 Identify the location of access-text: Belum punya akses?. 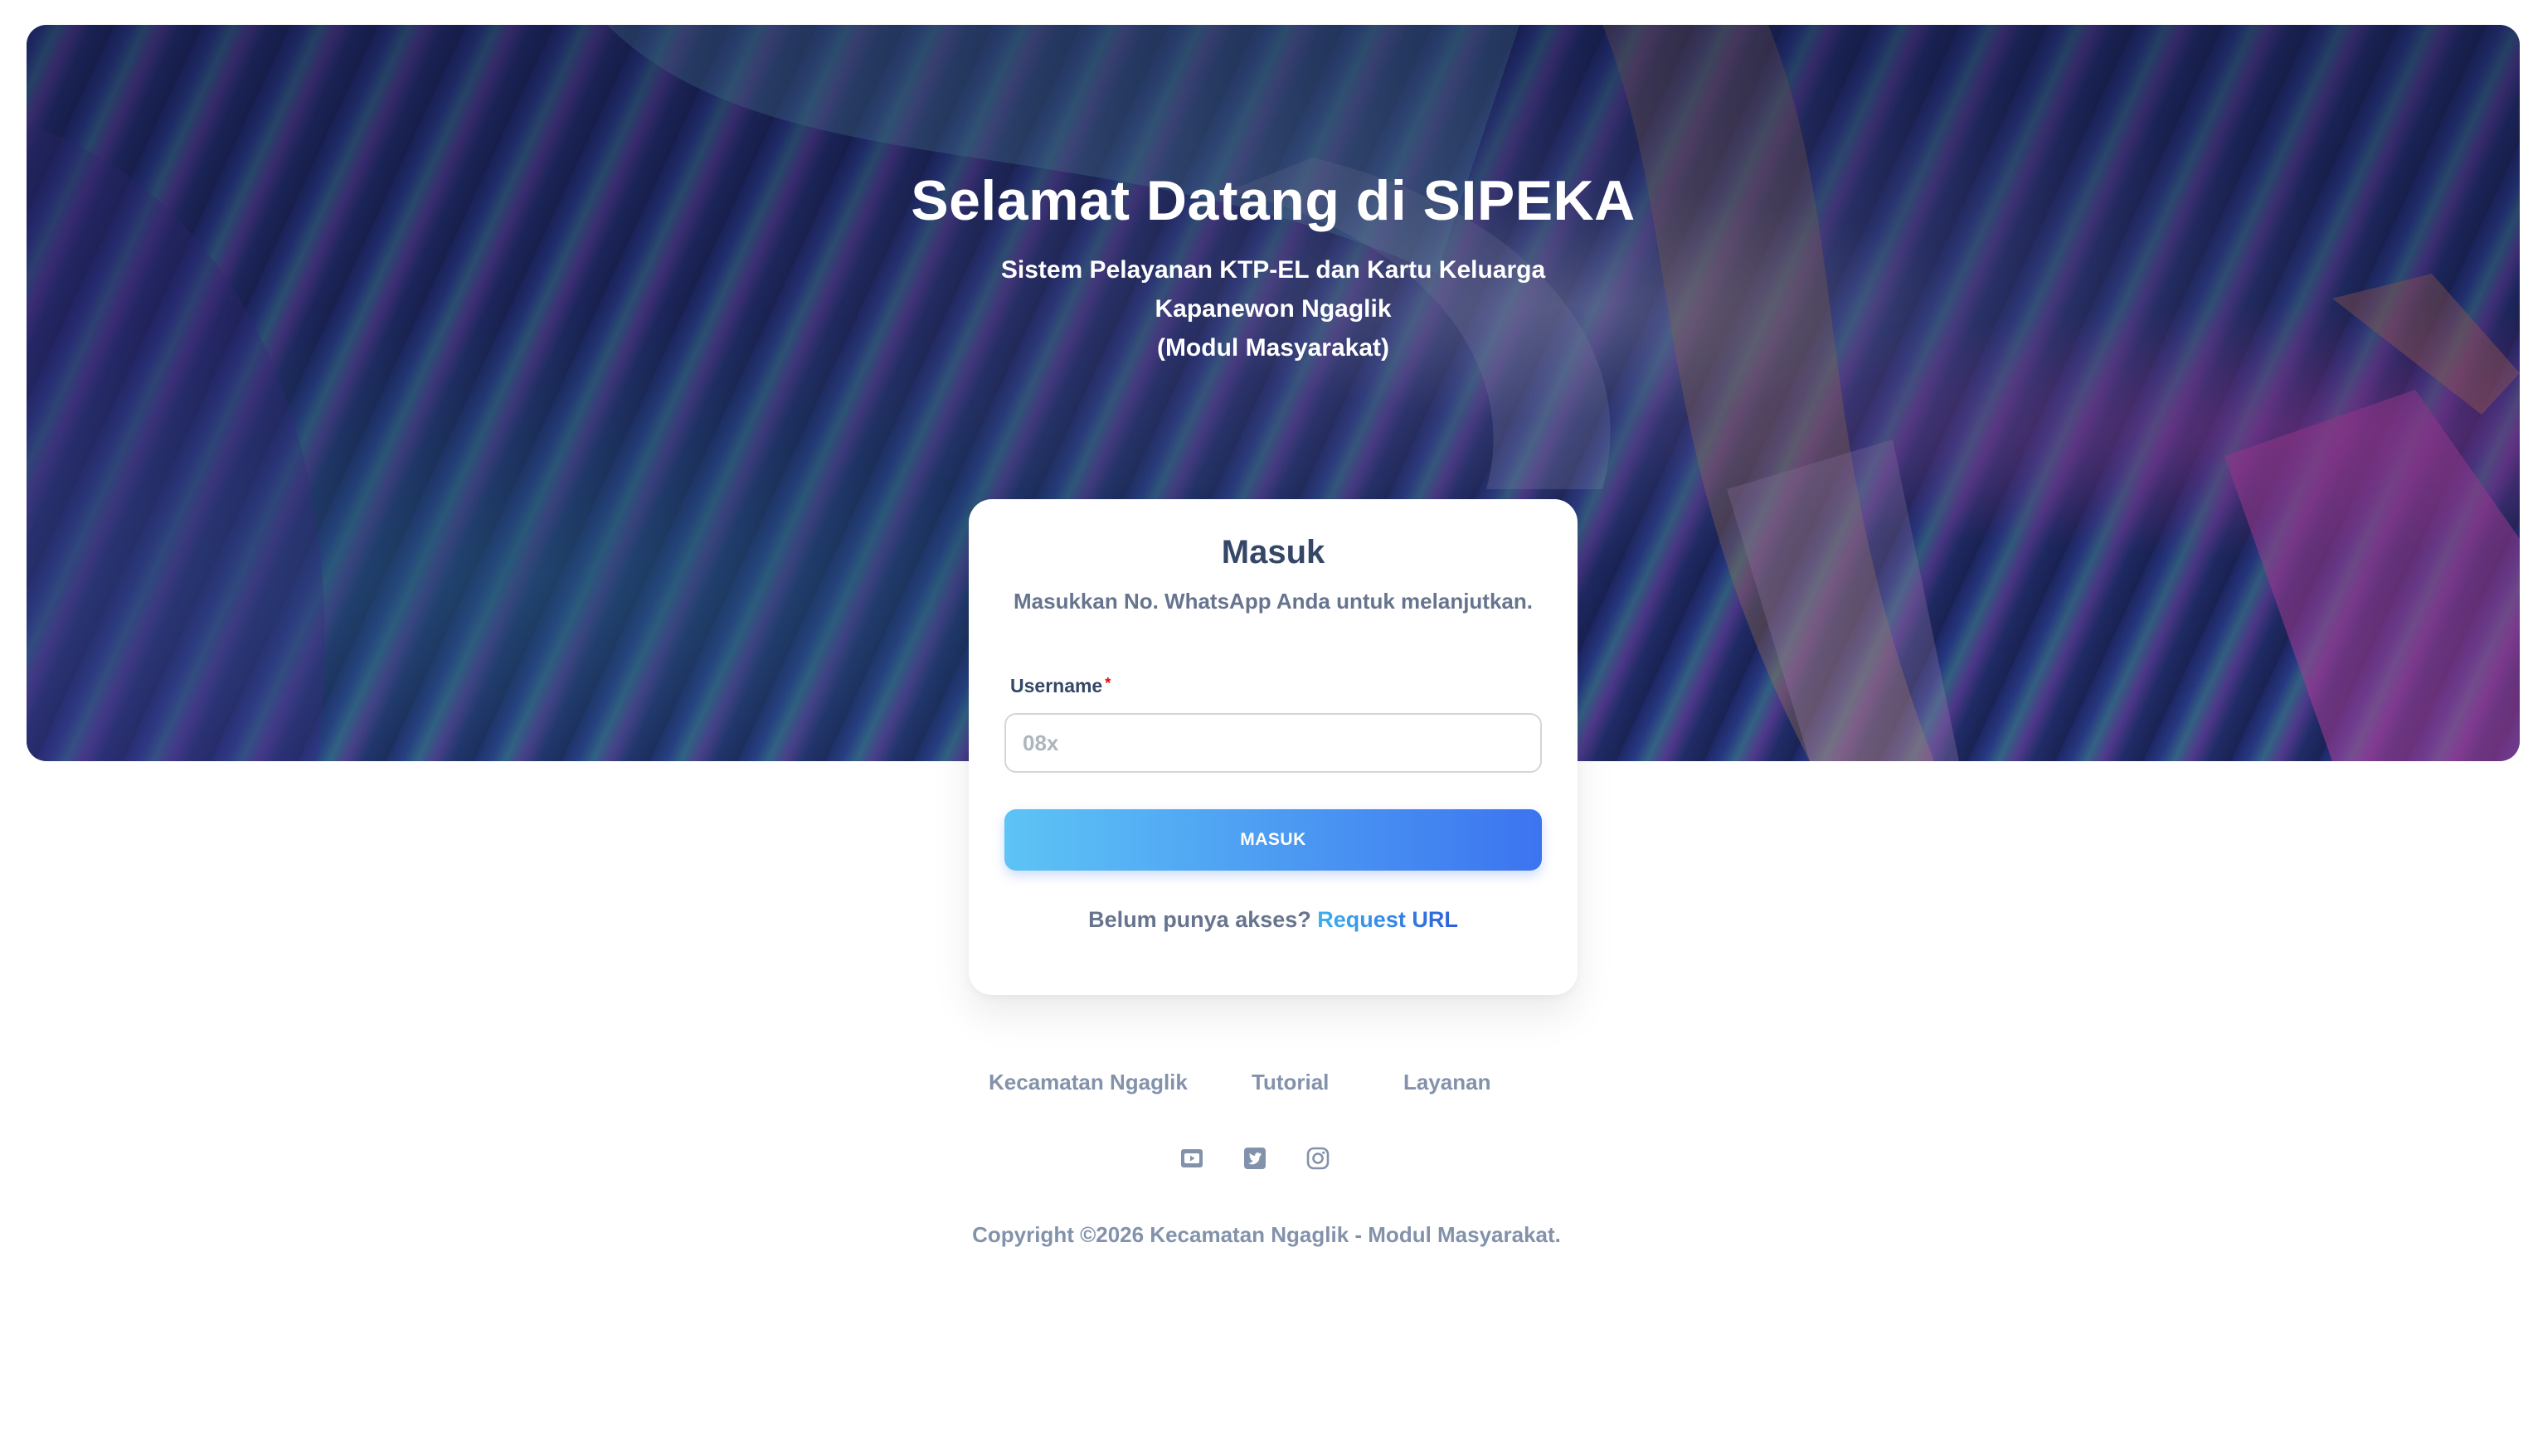
(1199, 919).